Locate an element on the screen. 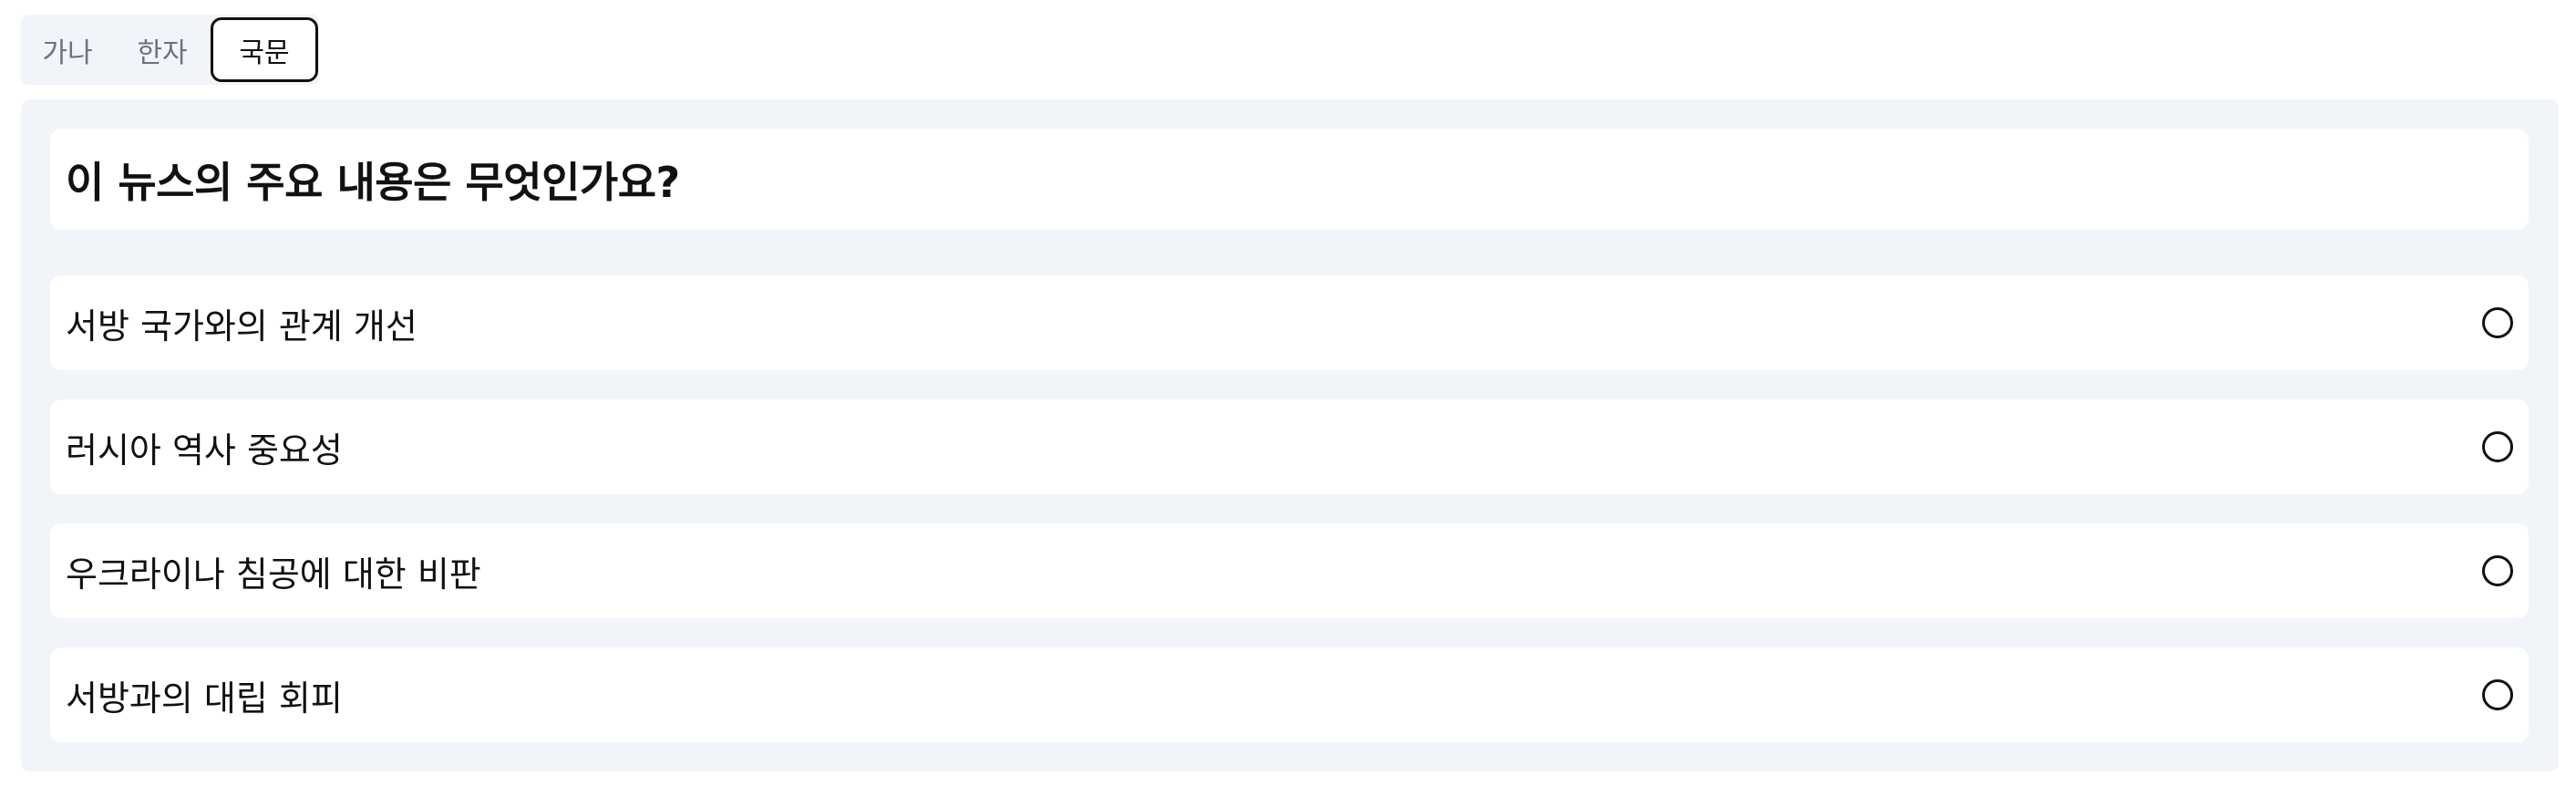  question-title: 이 뉴스의 주요 내용은 무엇인가요? is located at coordinates (1289, 179).